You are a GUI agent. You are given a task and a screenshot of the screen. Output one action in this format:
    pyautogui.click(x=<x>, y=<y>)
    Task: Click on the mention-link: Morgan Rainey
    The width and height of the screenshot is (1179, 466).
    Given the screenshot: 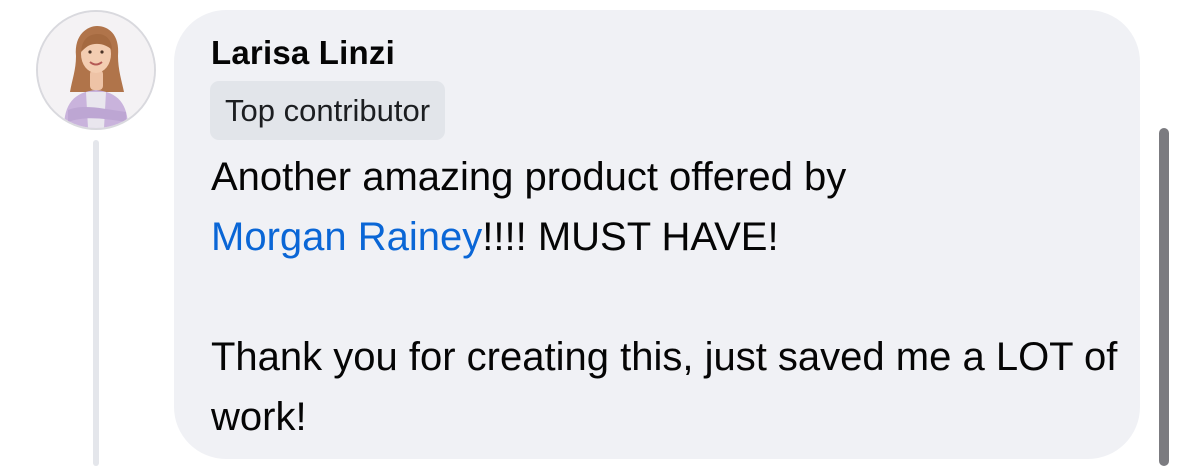 What is the action you would take?
    pyautogui.click(x=346, y=237)
    